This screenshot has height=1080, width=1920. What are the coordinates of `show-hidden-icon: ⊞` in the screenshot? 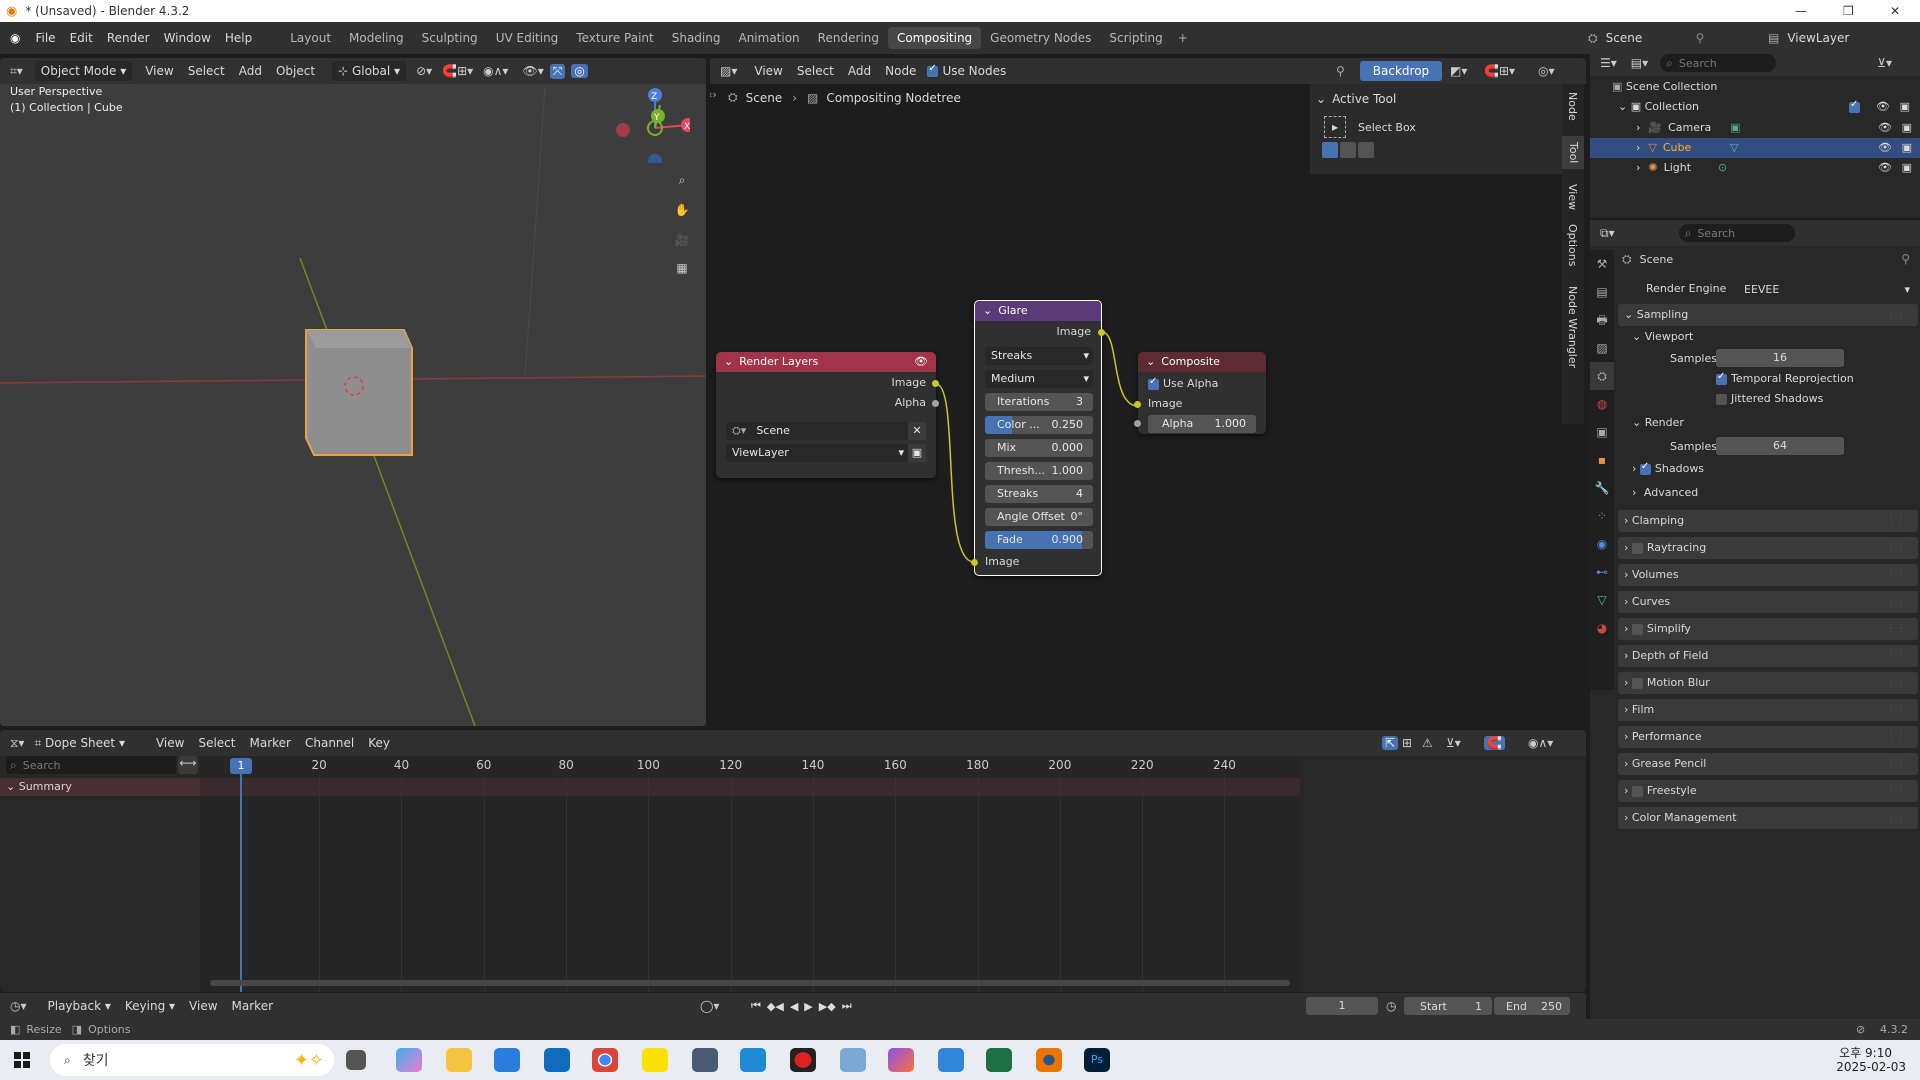 It's located at (1407, 743).